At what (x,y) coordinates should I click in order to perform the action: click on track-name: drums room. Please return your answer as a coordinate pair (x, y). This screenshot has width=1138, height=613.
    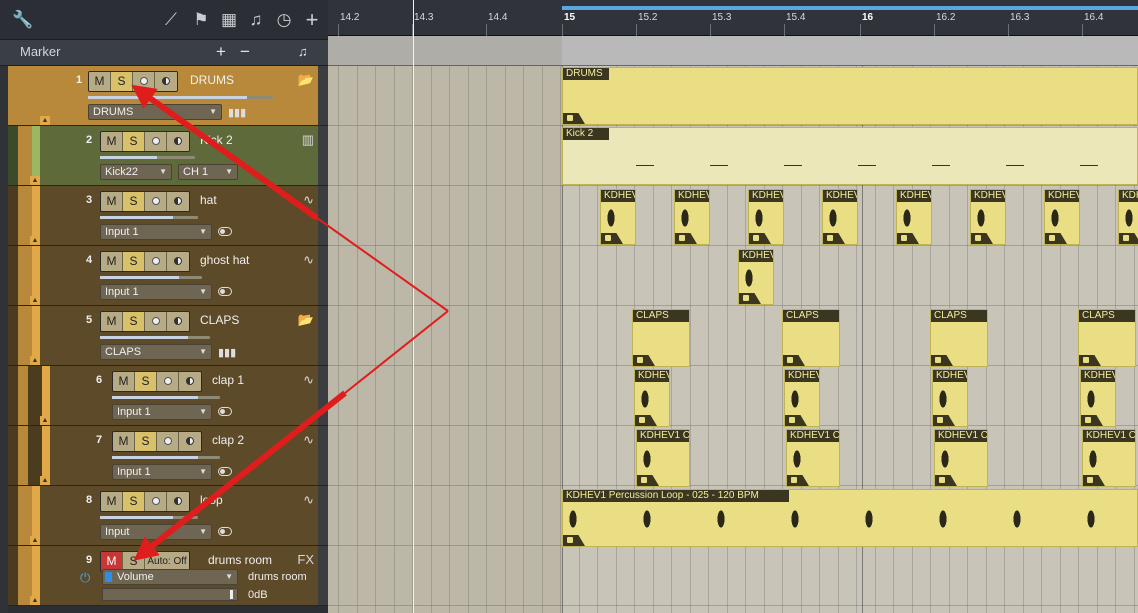
    Looking at the image, I should click on (240, 560).